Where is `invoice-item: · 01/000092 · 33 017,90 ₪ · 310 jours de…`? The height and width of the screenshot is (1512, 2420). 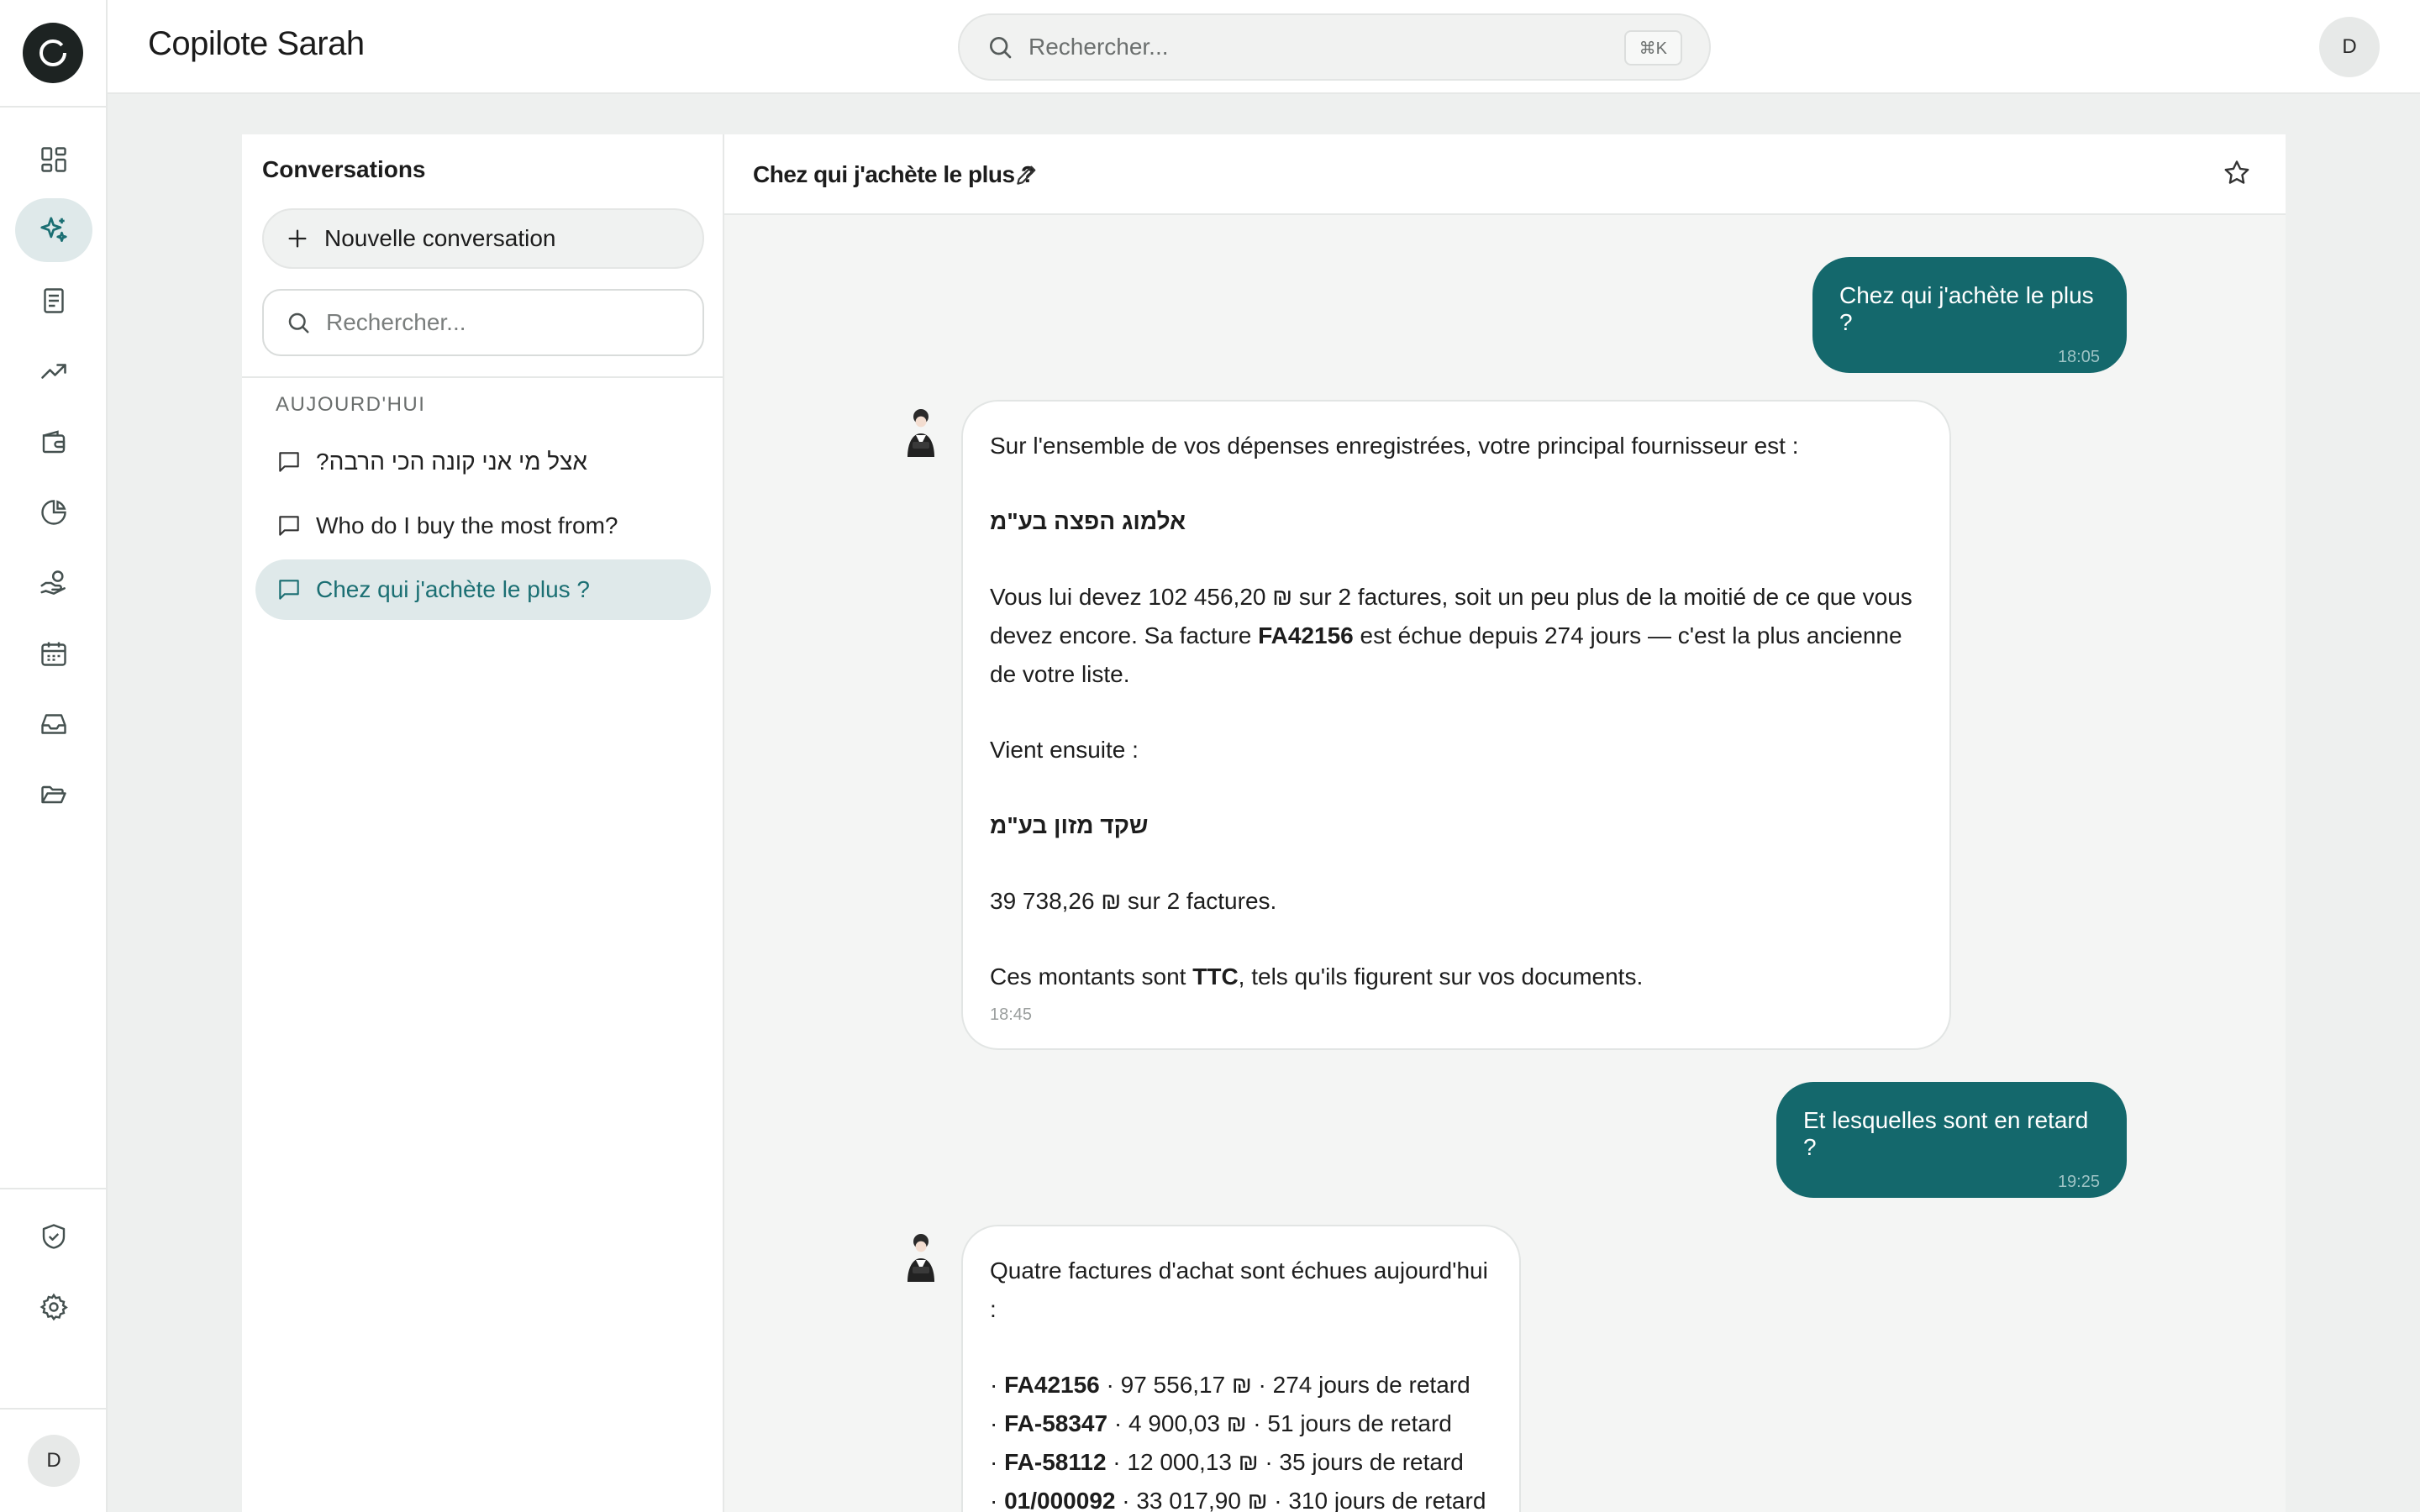 invoice-item: · 01/000092 · 33 017,90 ₪ · 310 jours de… is located at coordinates (1238, 1500).